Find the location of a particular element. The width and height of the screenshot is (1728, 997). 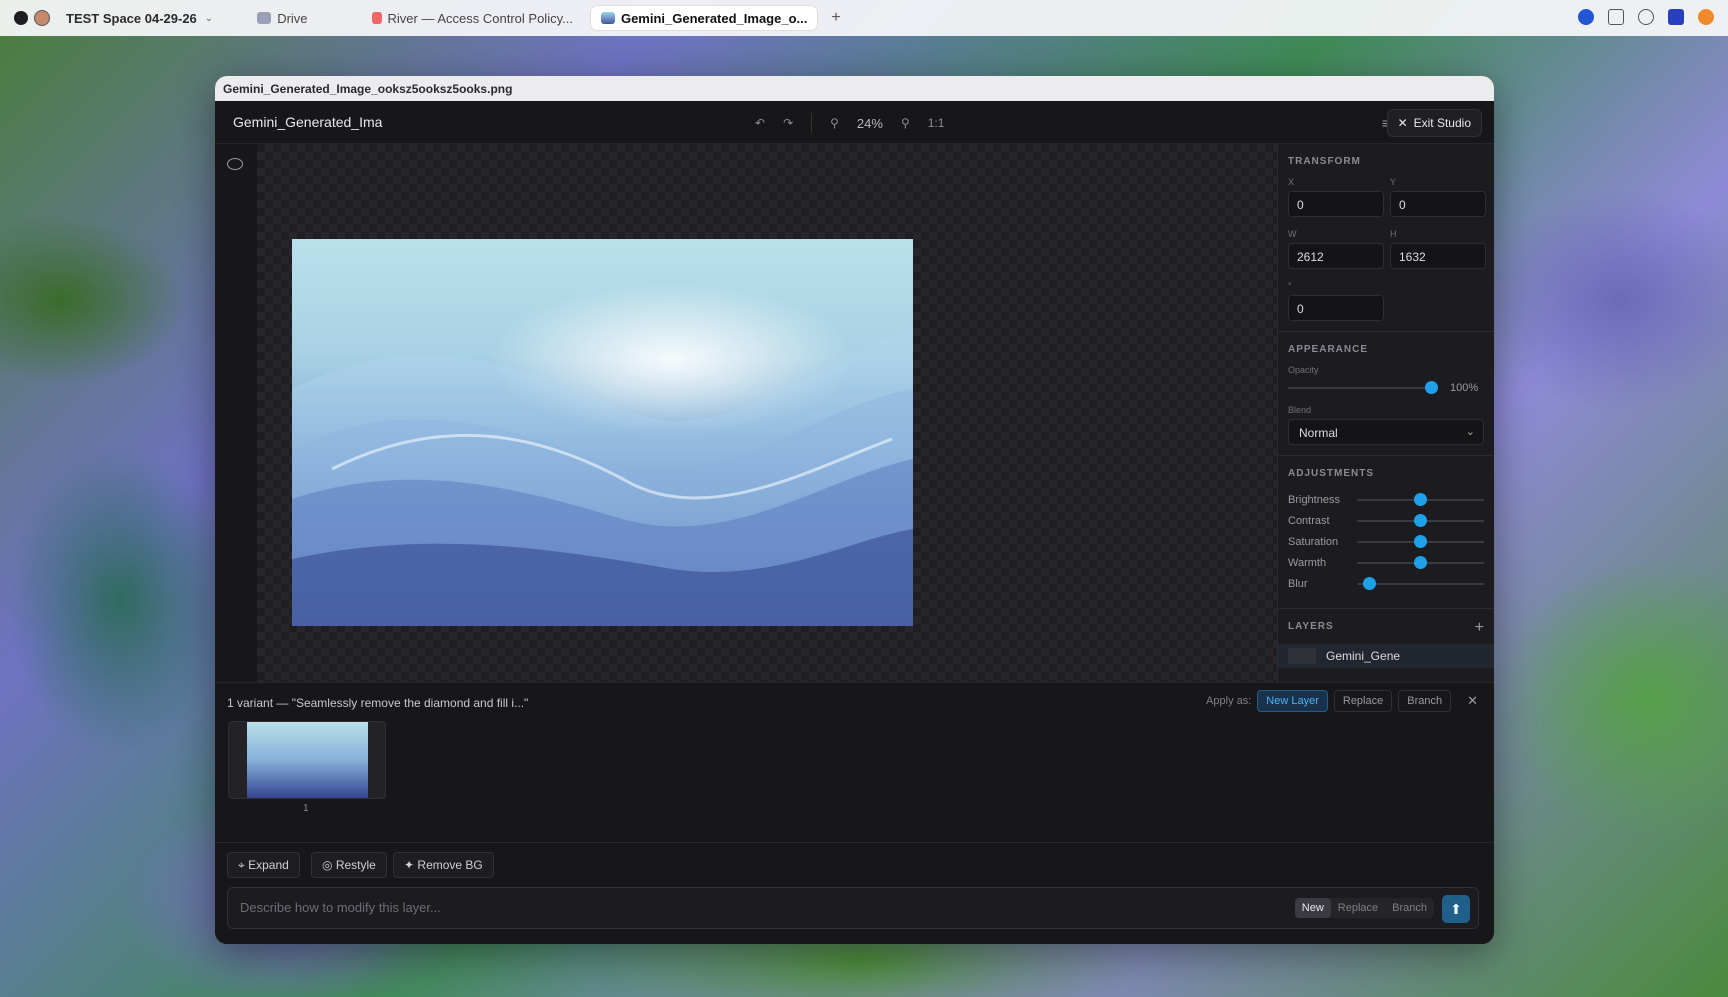

adjust-row-blur: Blur is located at coordinates (1386, 583).